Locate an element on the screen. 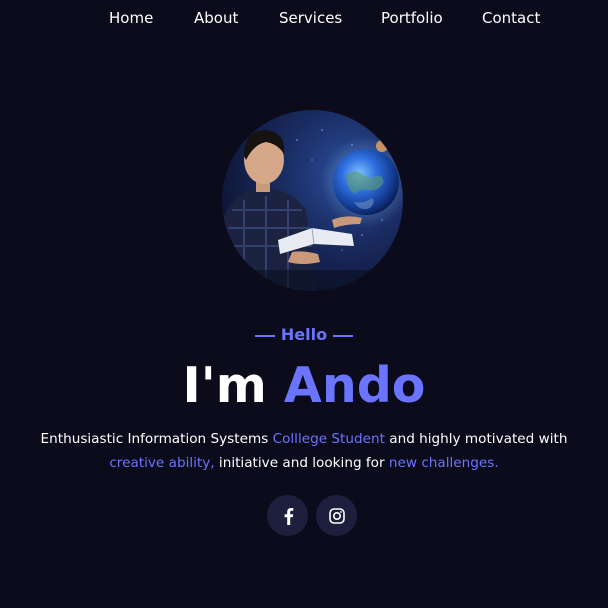 The image size is (608, 608). hero-headline: I'm Ando is located at coordinates (304, 386).